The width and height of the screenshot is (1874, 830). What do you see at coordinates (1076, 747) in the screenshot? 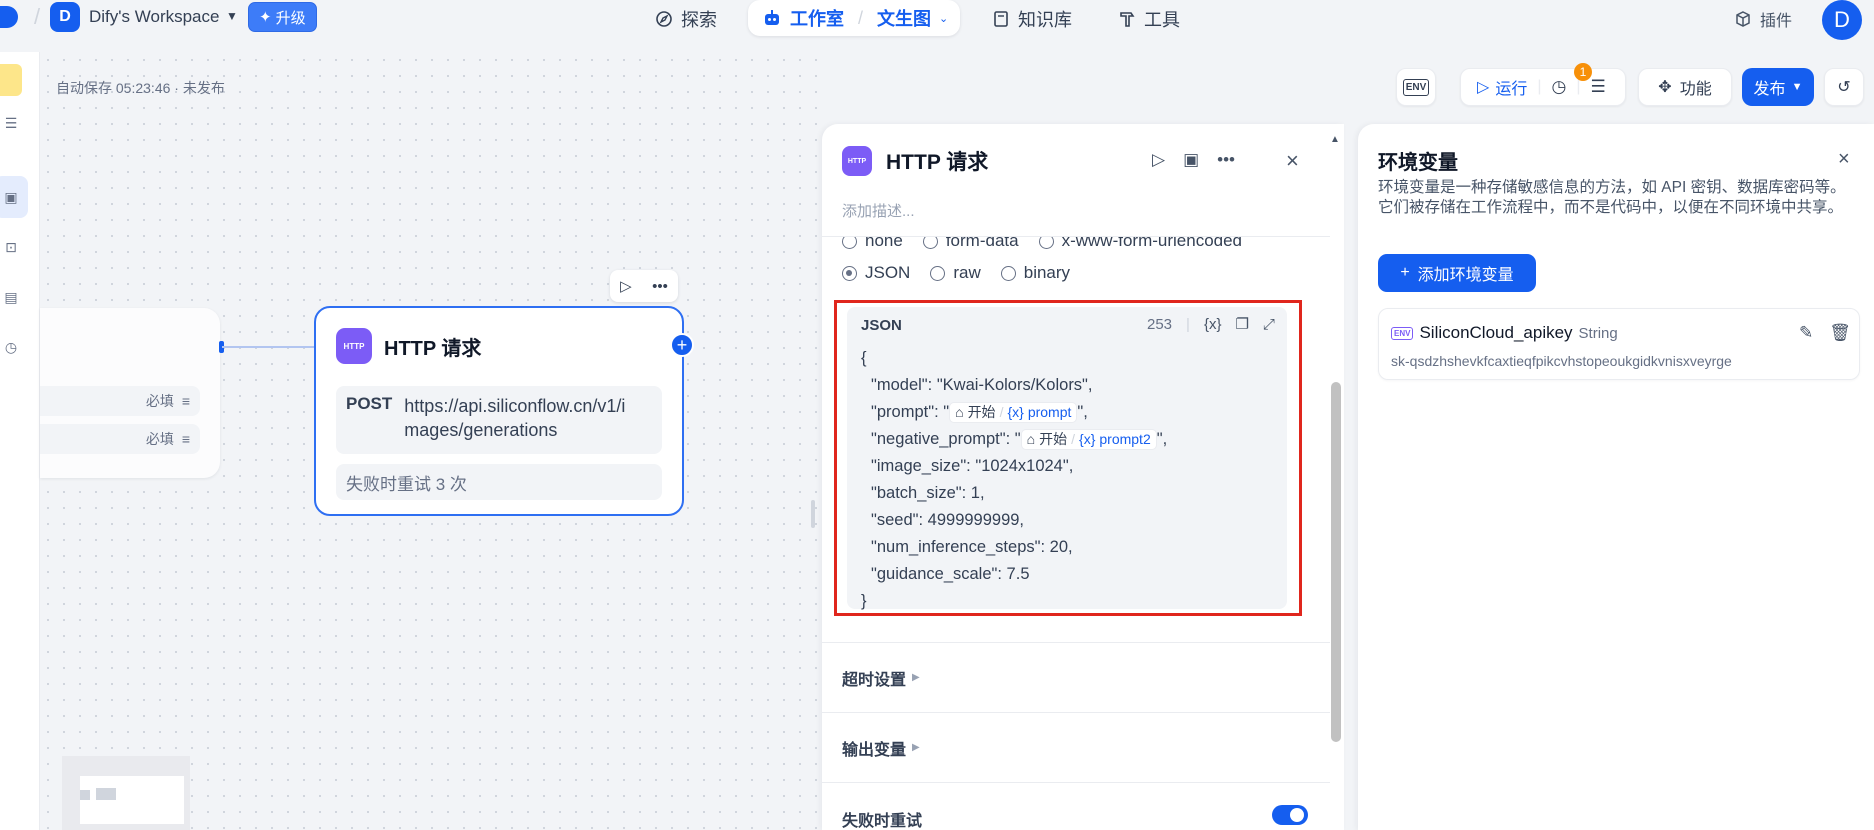
I see `section-output: 输出变量 ▶` at bounding box center [1076, 747].